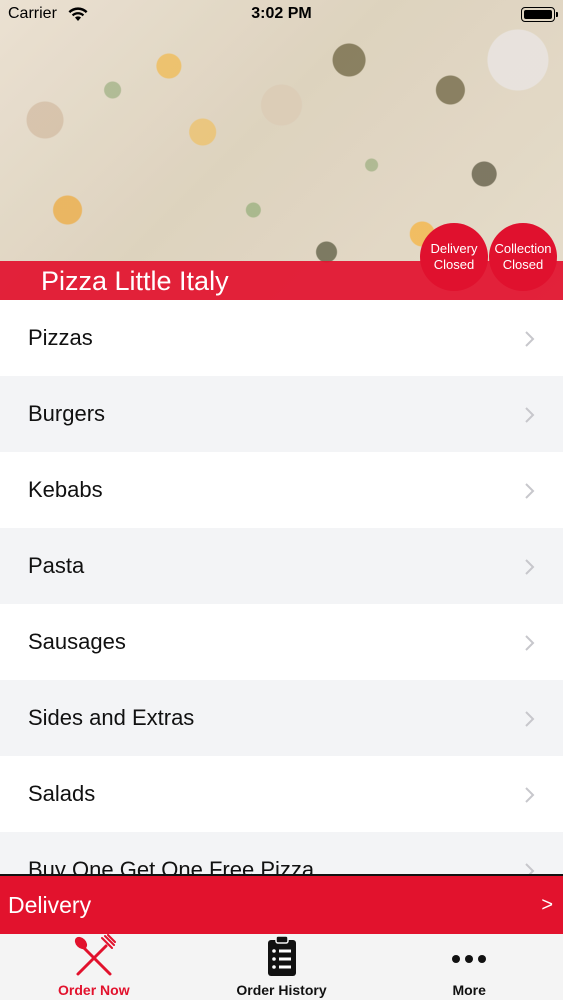  What do you see at coordinates (67, 413) in the screenshot?
I see `menu-item-label: Burgers` at bounding box center [67, 413].